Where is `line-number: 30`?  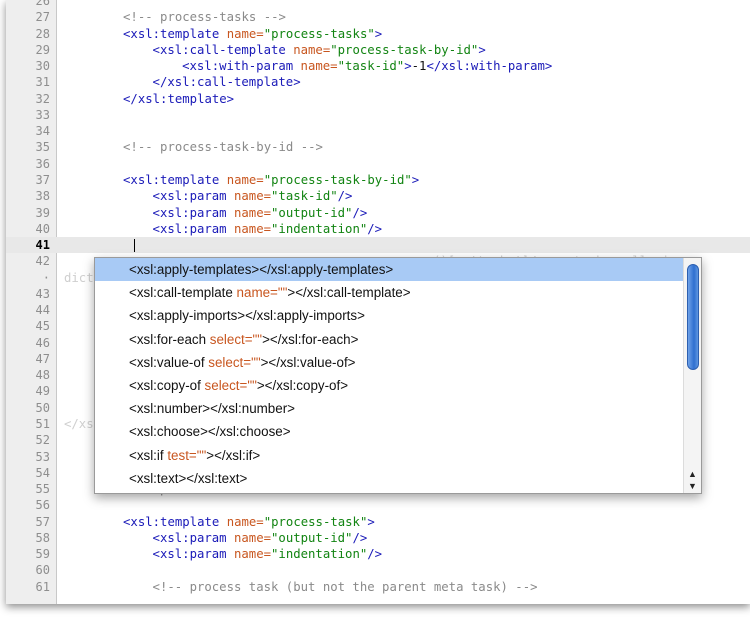
line-number: 30 is located at coordinates (42, 66).